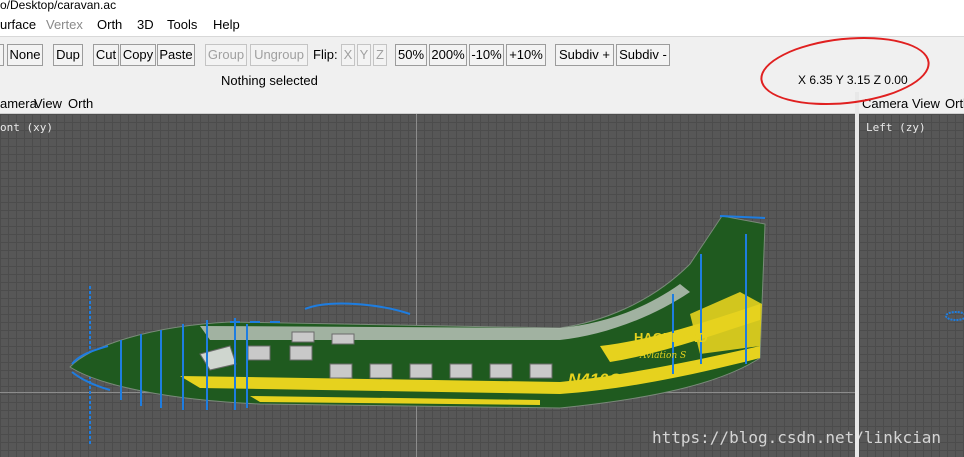  Describe the element at coordinates (896, 127) in the screenshot. I see `left-viewport-label: Left (zy)` at that location.